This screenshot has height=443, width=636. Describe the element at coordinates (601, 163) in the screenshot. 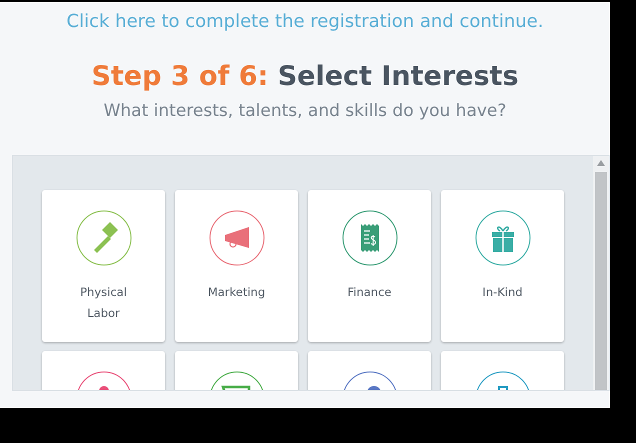

I see `scroll-up-icon` at that location.